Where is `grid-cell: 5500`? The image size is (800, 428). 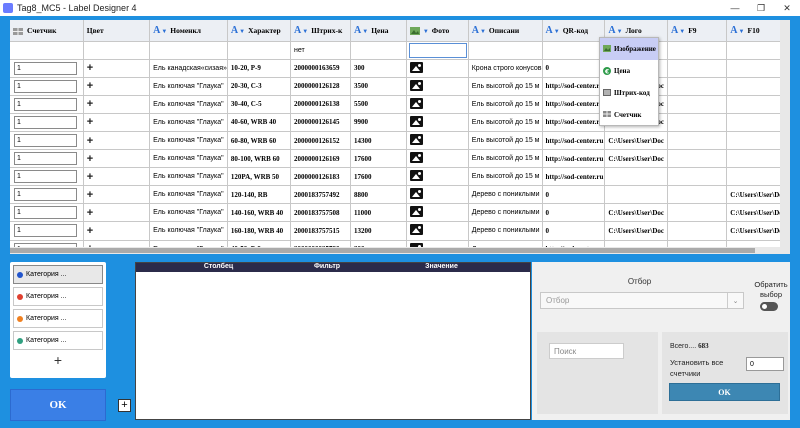 grid-cell: 5500 is located at coordinates (378, 104).